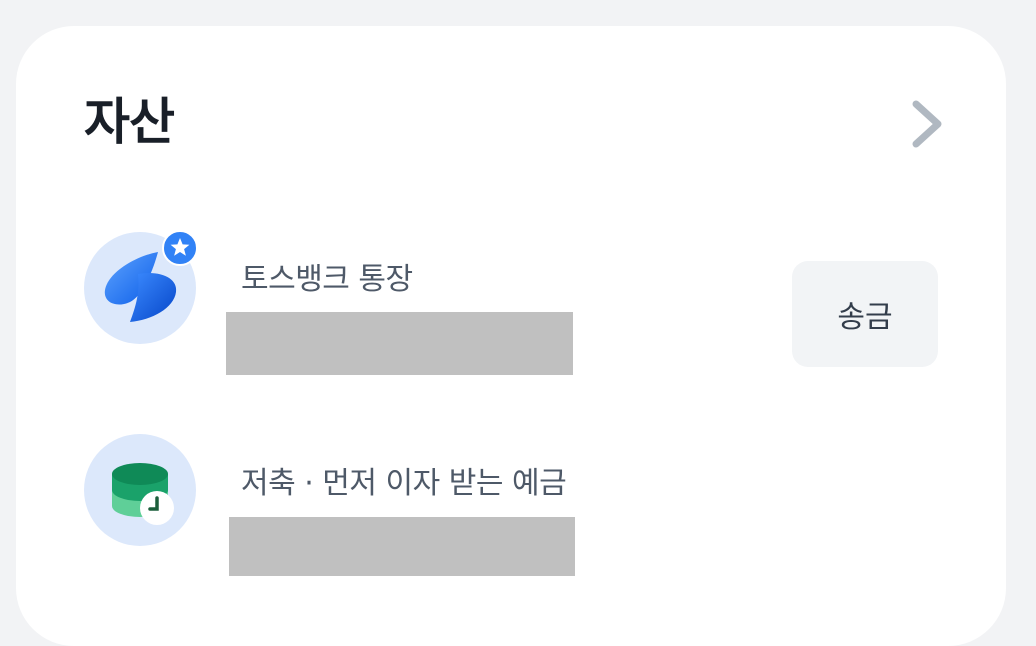  I want to click on chevron-right-icon, so click(928, 124).